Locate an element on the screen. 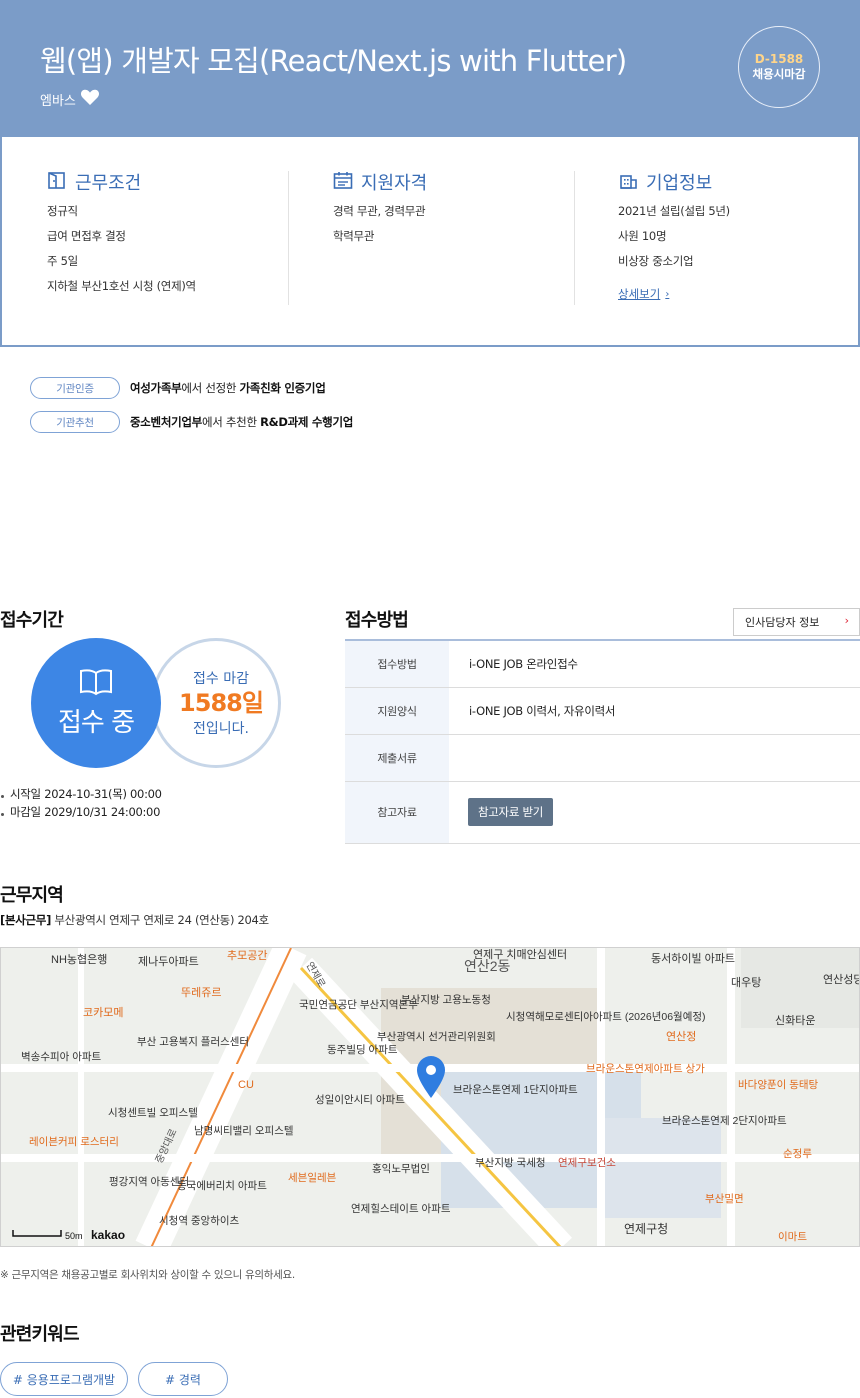 The width and height of the screenshot is (860, 1398). certification-row: 기관인증 여성가족부에서 선정한 가족친화 인증기업 is located at coordinates (178, 388).